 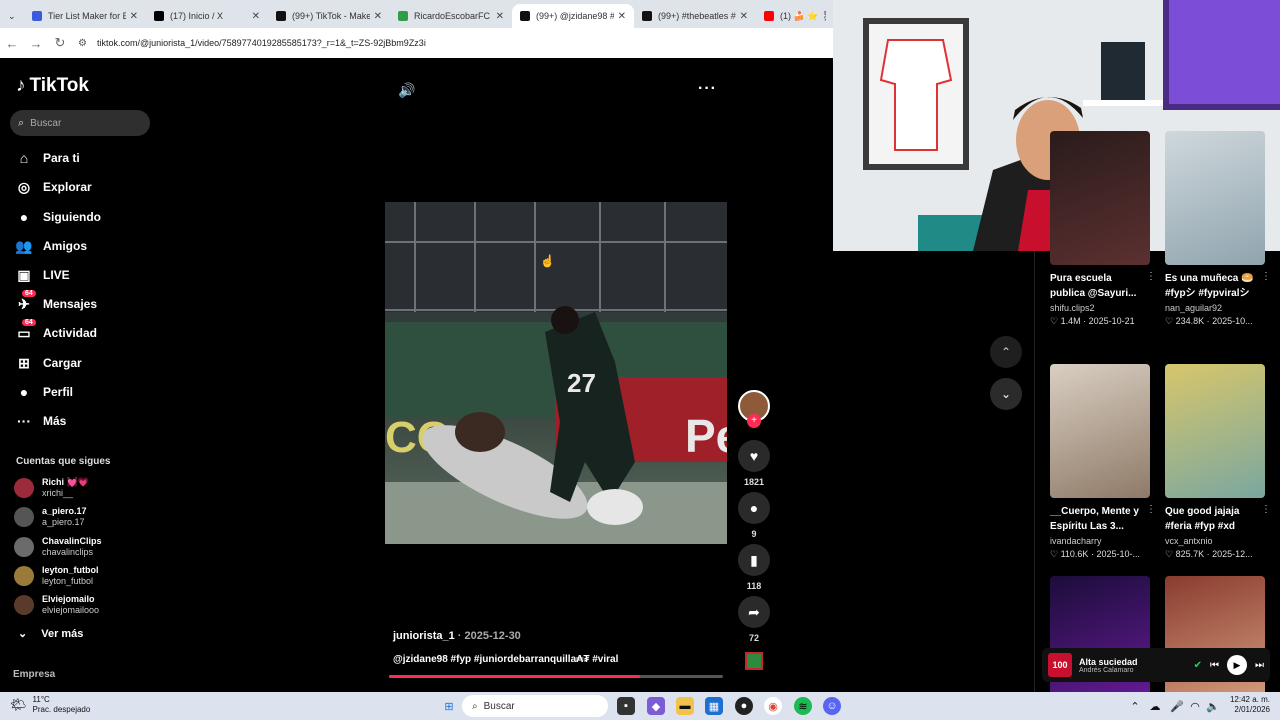 I want to click on follow-plus-icon: +, so click(x=754, y=421).